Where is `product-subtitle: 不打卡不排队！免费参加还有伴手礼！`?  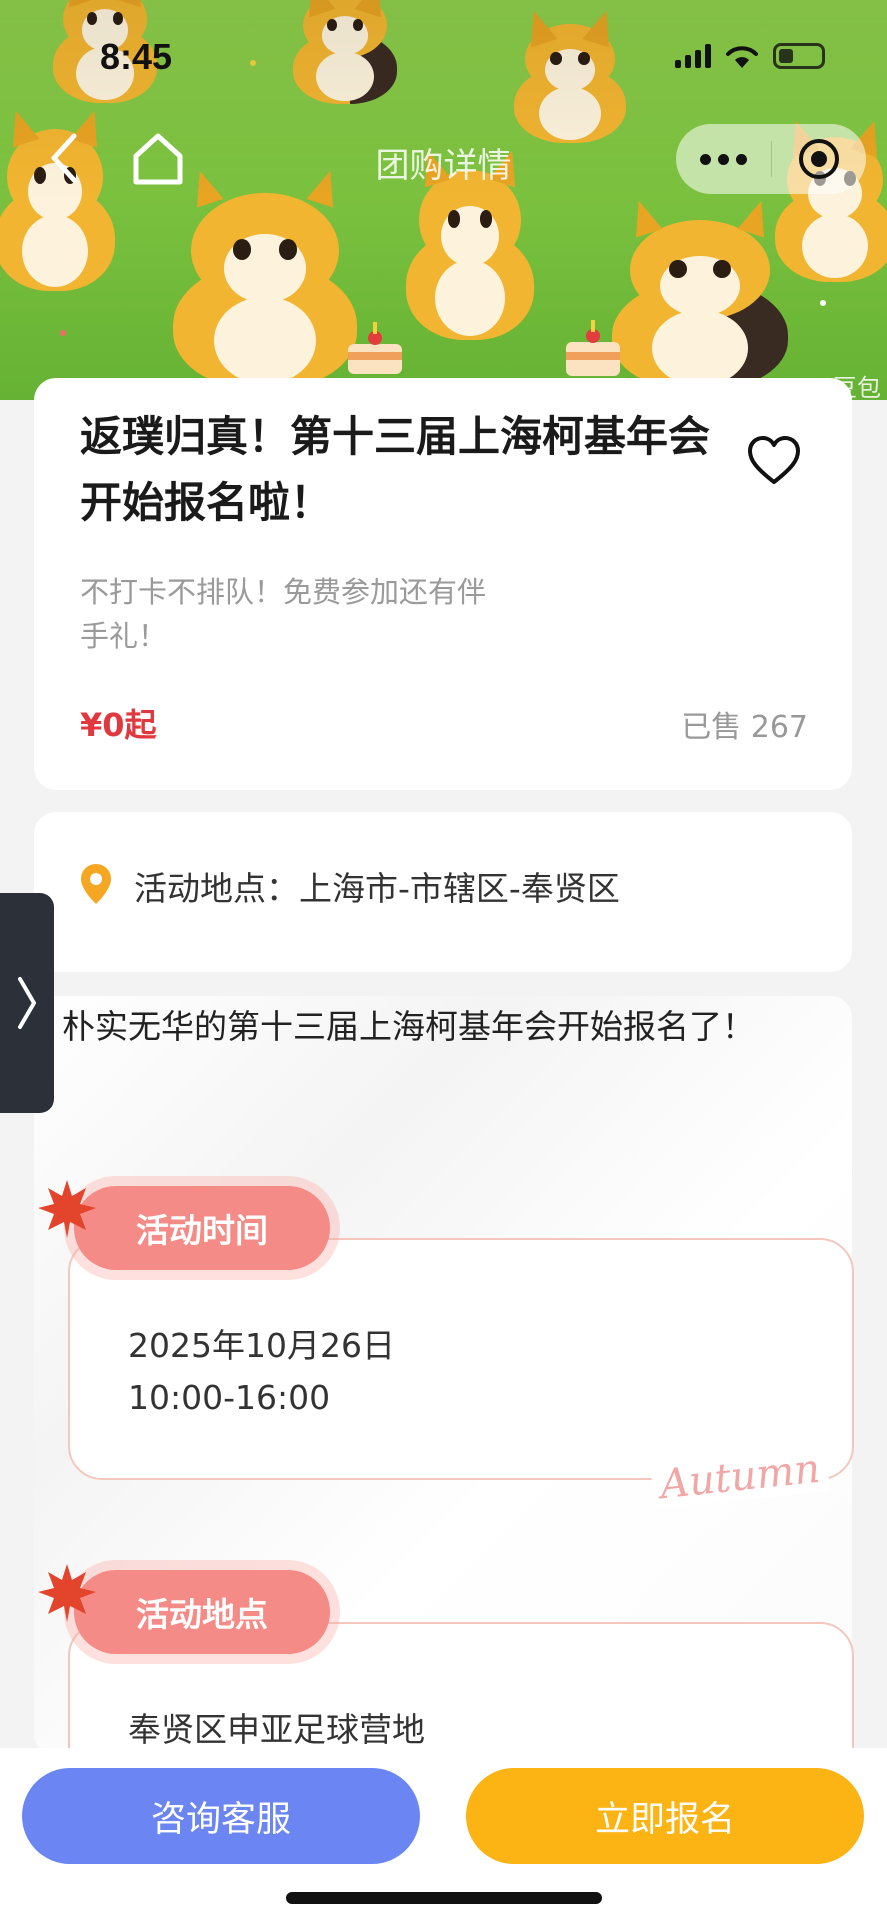
product-subtitle: 不打卡不排队！免费参加还有伴手礼！ is located at coordinates (283, 614).